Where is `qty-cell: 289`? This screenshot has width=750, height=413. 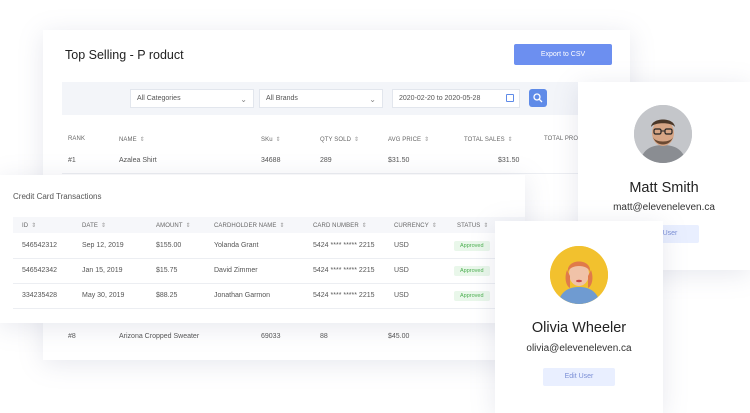 qty-cell: 289 is located at coordinates (326, 160).